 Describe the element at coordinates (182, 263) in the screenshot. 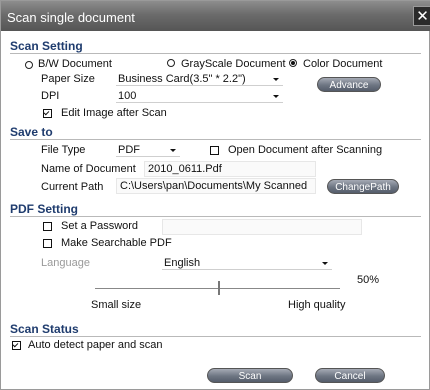

I see `language-value: English` at that location.